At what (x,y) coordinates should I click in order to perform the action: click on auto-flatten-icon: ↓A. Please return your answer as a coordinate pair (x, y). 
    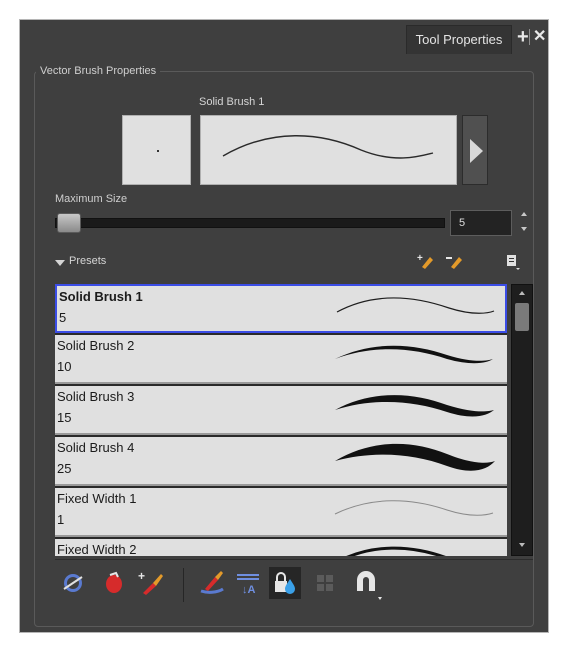
    Looking at the image, I should click on (248, 583).